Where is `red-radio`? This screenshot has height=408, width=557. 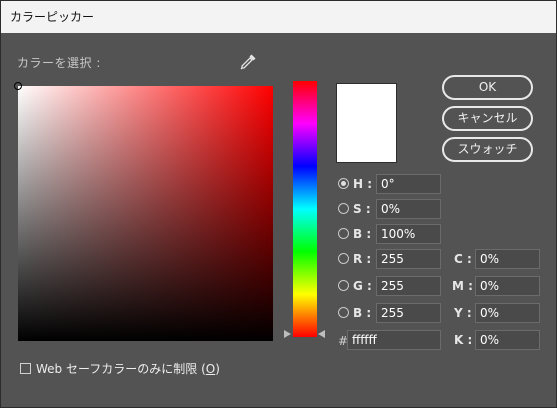 red-radio is located at coordinates (343, 258).